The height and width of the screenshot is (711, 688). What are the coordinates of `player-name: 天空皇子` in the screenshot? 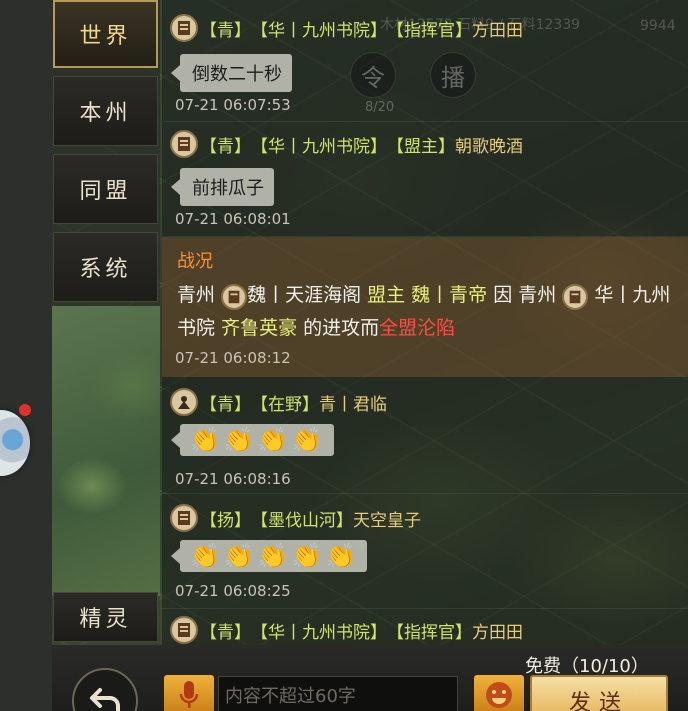 It's located at (387, 518).